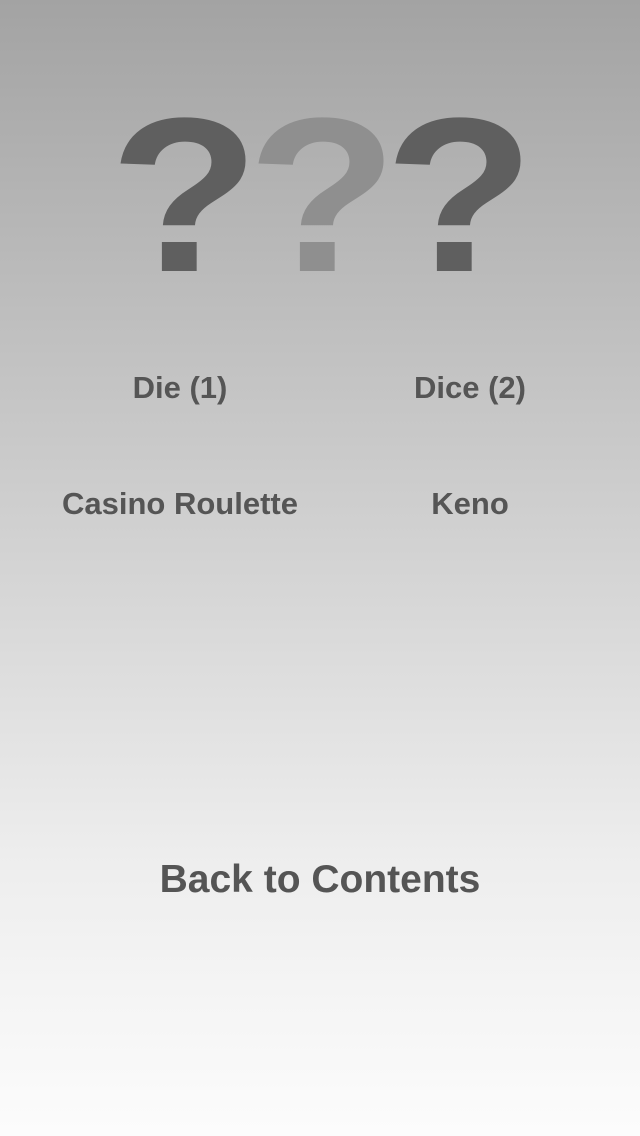 Image resolution: width=640 pixels, height=1136 pixels. Describe the element at coordinates (470, 388) in the screenshot. I see `dice-button: Dice (2)` at that location.